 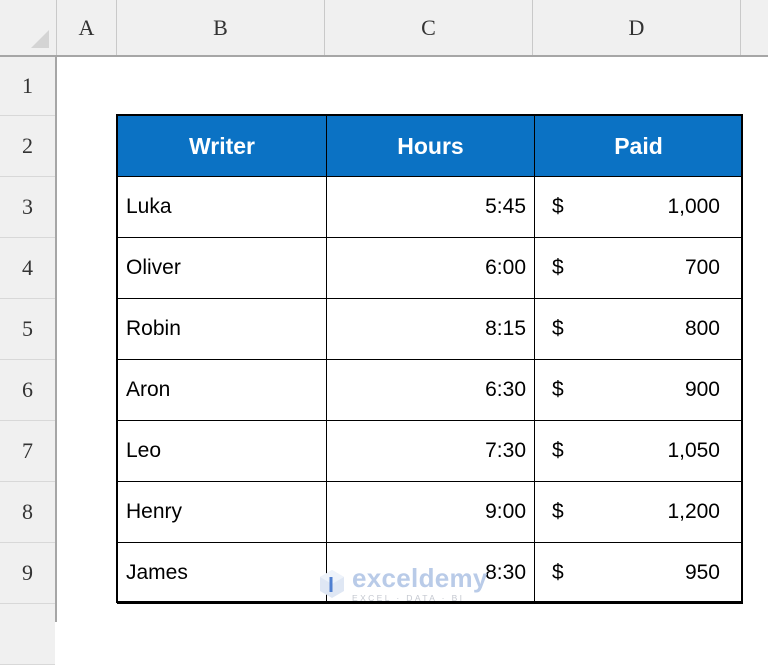 What do you see at coordinates (222, 390) in the screenshot?
I see `cell-writer: Aron` at bounding box center [222, 390].